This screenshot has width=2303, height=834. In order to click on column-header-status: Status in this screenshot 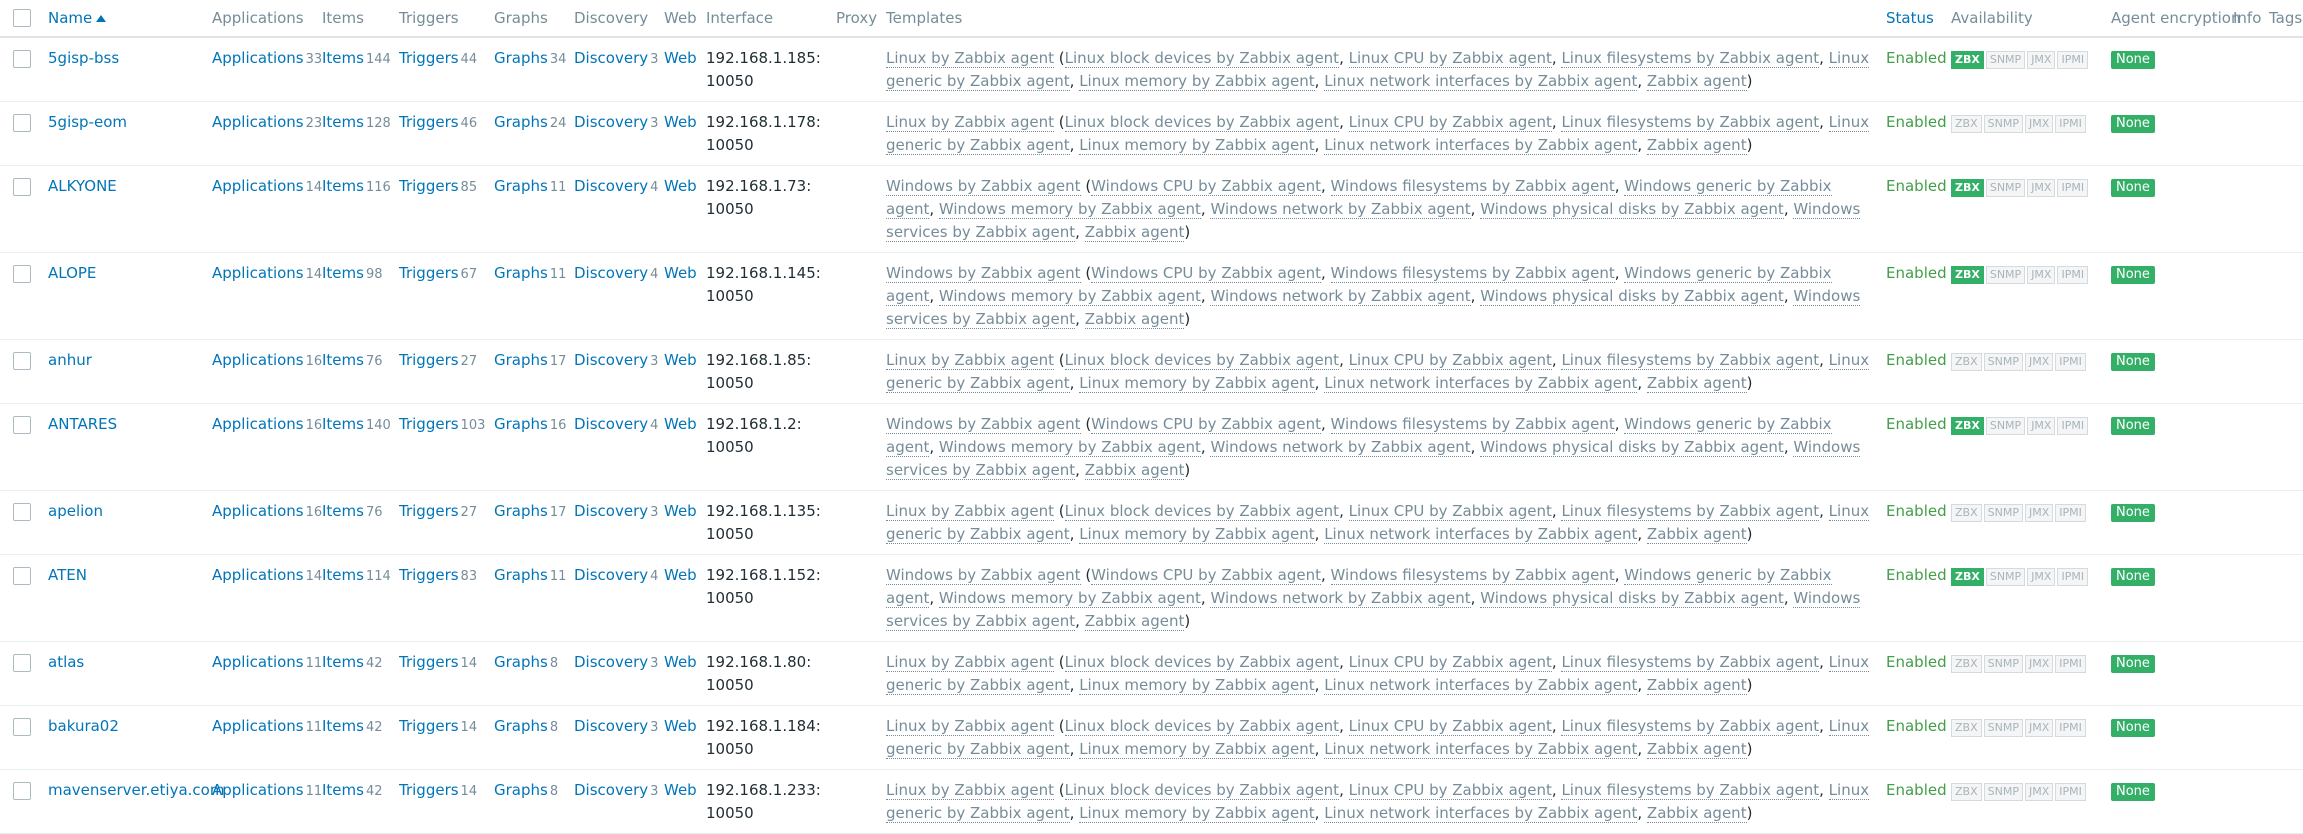, I will do `click(1912, 19)`.